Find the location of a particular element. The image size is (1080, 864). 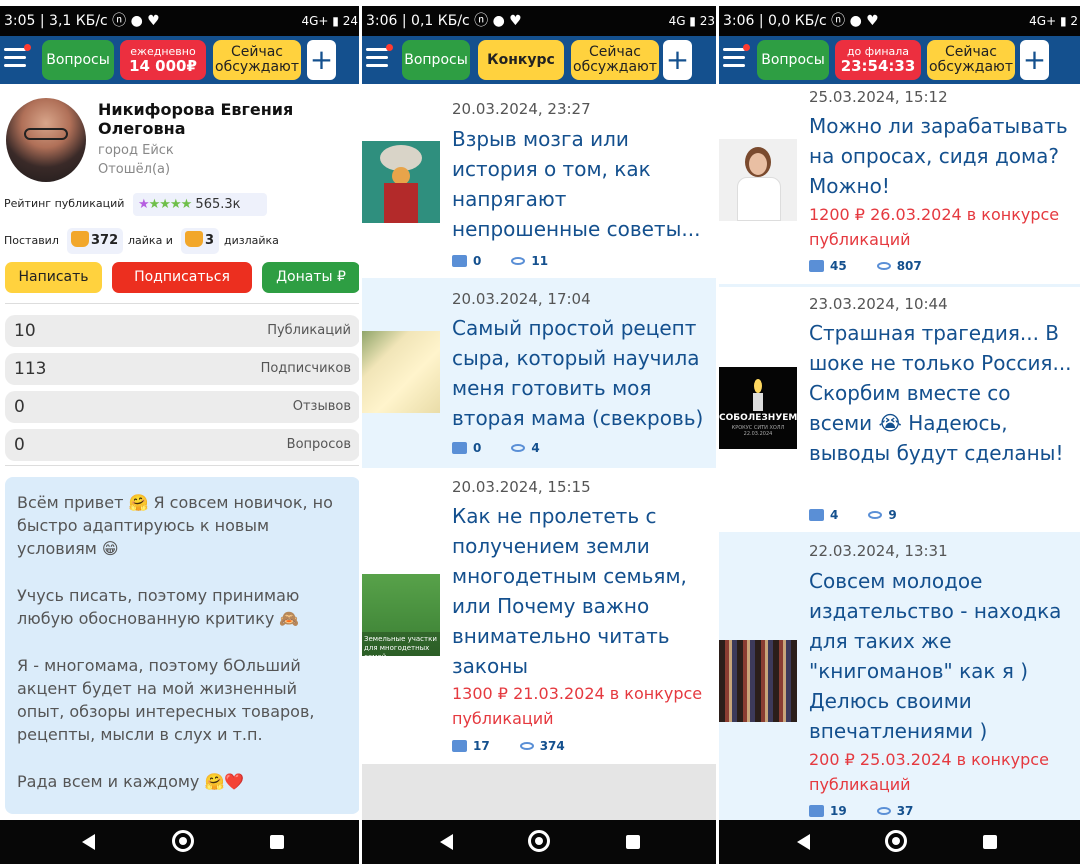

thumbnail-caption: СОБОЛЕЗНУЕМ is located at coordinates (758, 418).